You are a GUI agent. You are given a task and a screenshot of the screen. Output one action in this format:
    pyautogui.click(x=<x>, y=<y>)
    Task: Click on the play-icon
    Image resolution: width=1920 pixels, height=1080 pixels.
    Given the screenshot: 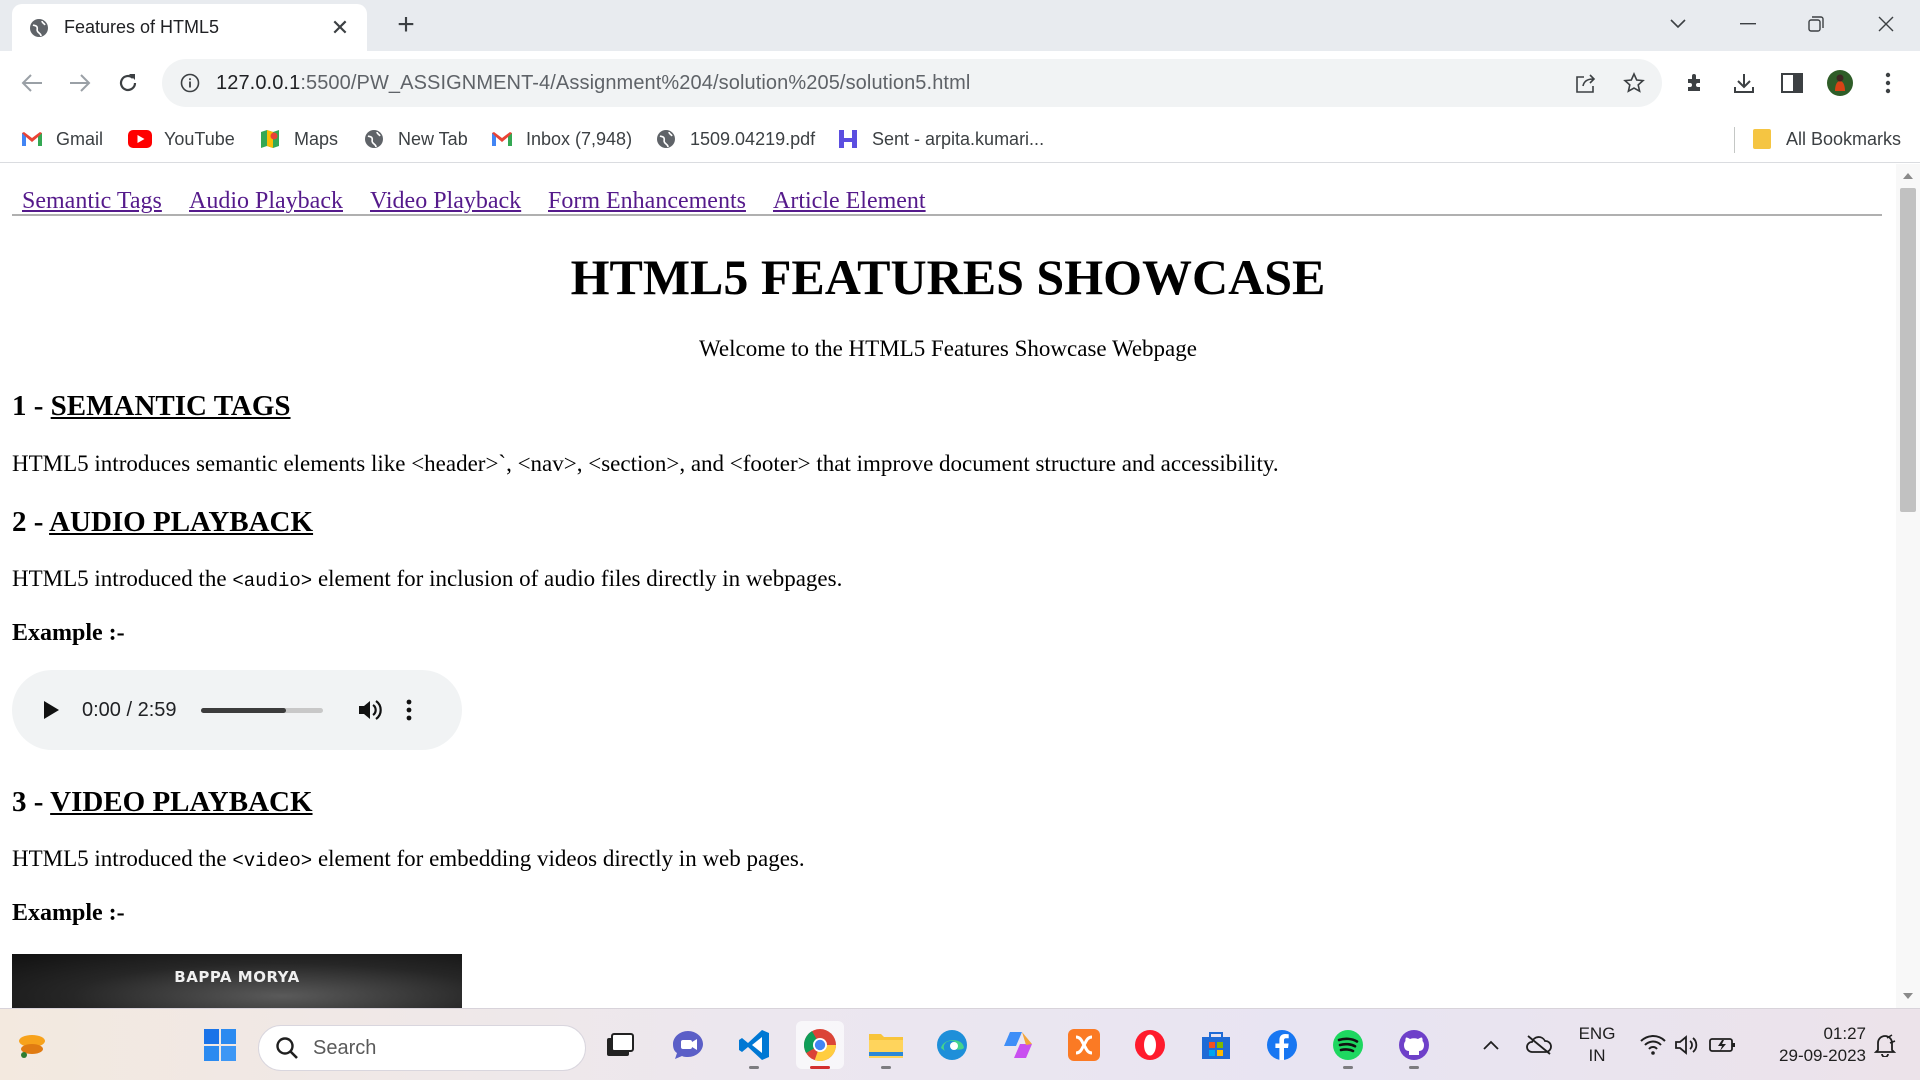 What is the action you would take?
    pyautogui.click(x=53, y=710)
    